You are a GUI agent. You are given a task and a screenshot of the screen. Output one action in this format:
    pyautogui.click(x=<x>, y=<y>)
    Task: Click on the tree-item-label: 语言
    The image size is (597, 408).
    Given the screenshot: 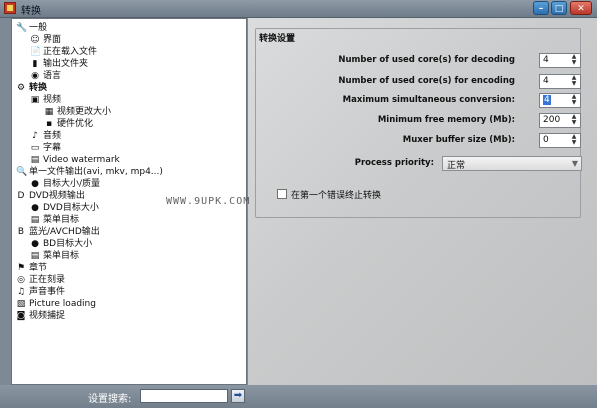 What is the action you would take?
    pyautogui.click(x=52, y=76)
    